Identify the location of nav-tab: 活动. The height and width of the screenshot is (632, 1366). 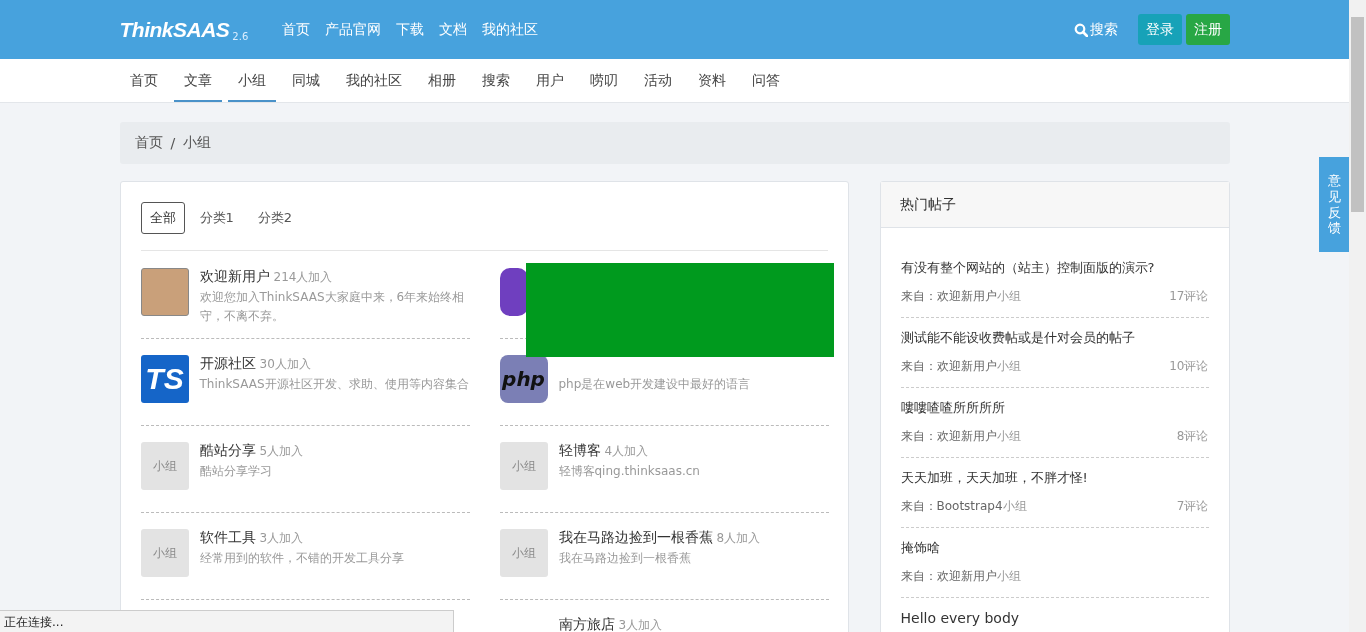
(657, 80).